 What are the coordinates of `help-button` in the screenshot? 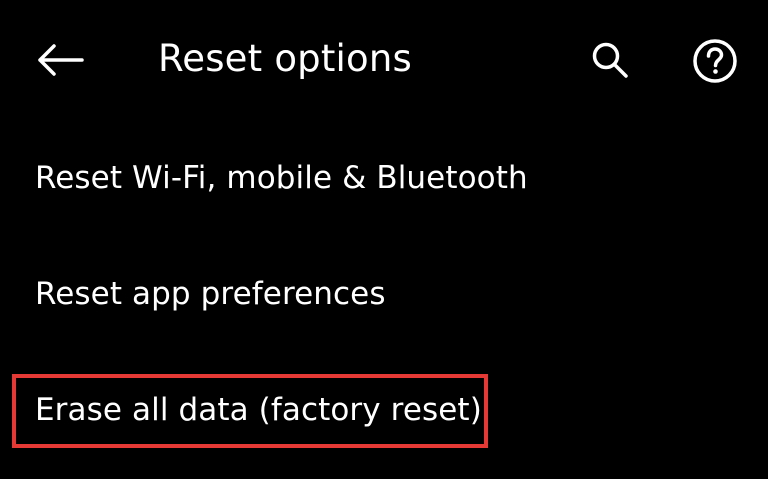 It's located at (715, 61).